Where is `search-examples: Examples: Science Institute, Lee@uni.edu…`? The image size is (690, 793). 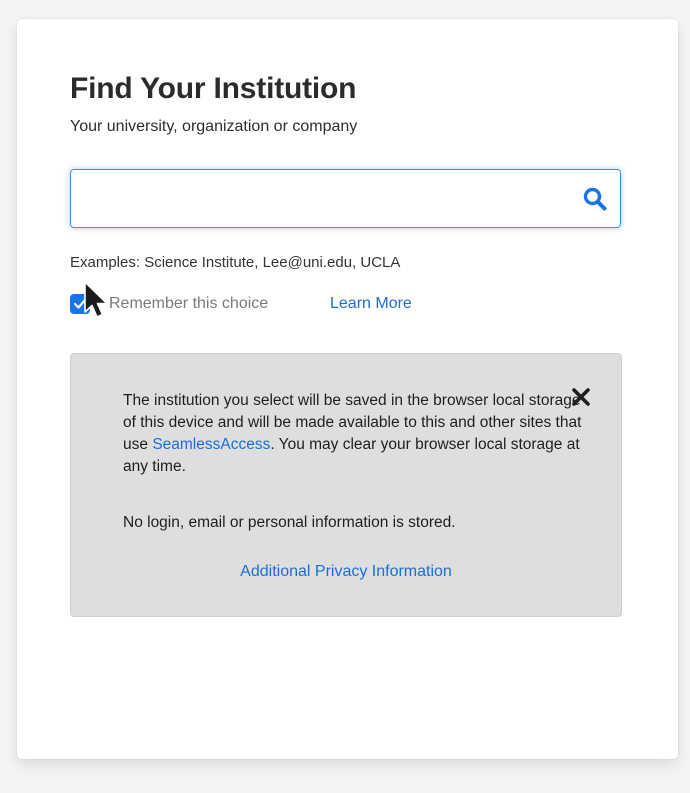 search-examples: Examples: Science Institute, Lee@uni.edu… is located at coordinates (235, 262).